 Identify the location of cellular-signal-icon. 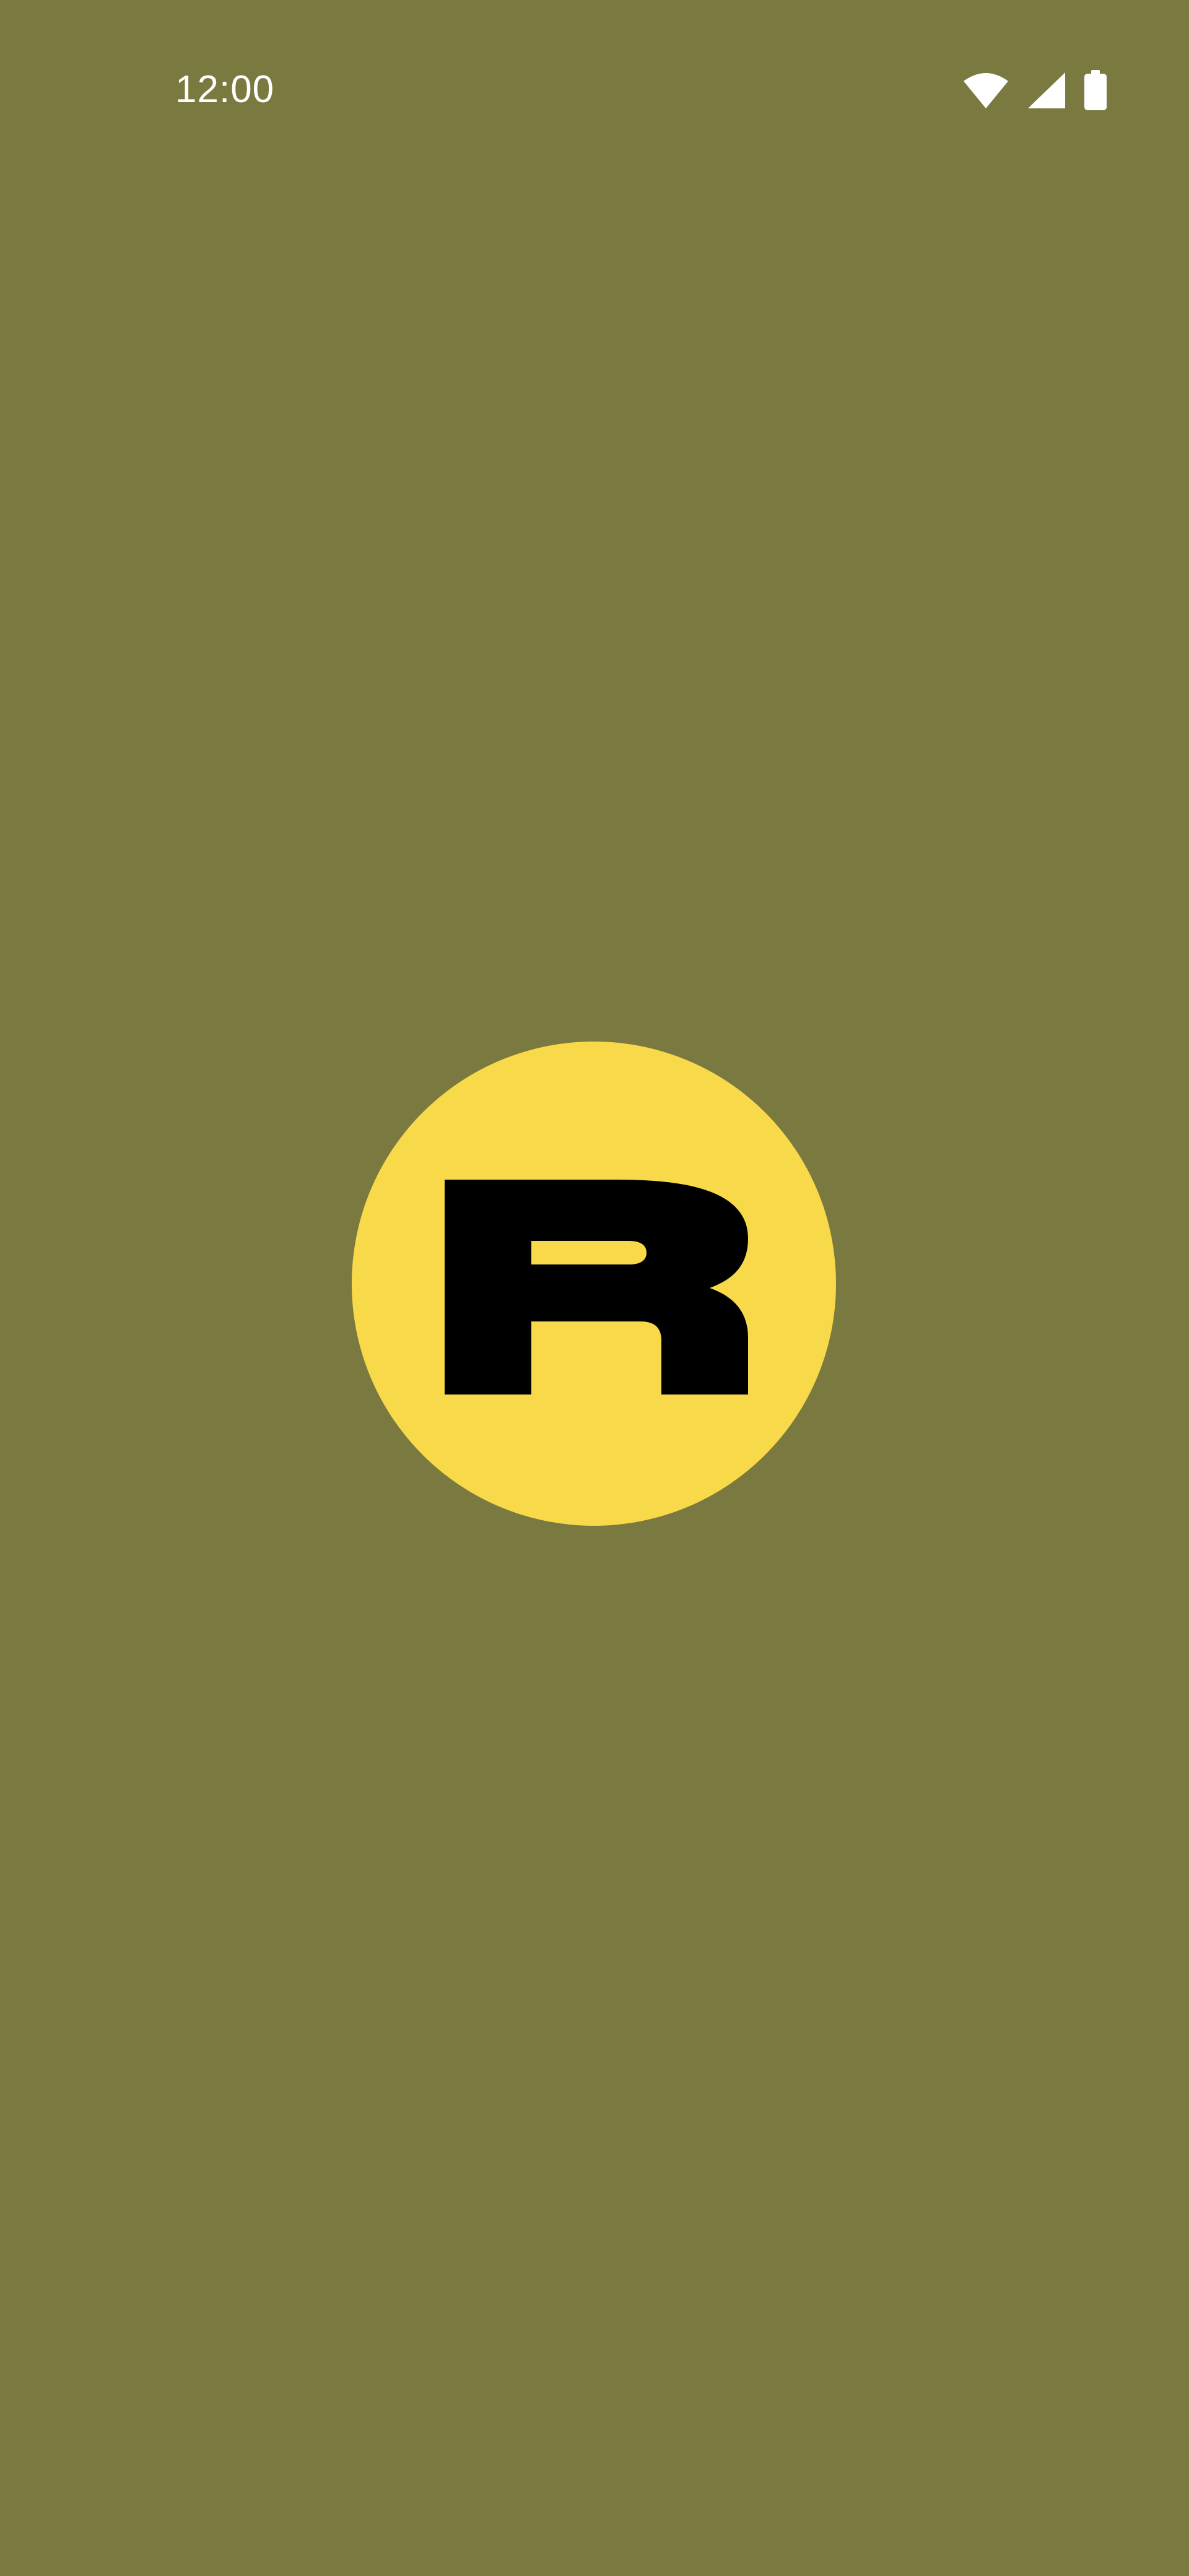
(1046, 90).